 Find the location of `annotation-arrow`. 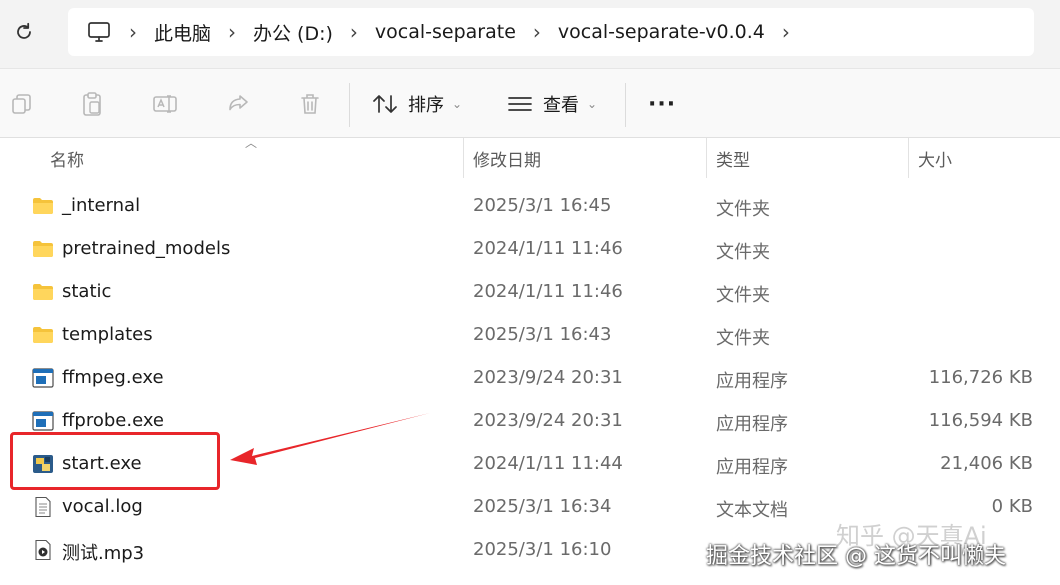

annotation-arrow is located at coordinates (330, 439).